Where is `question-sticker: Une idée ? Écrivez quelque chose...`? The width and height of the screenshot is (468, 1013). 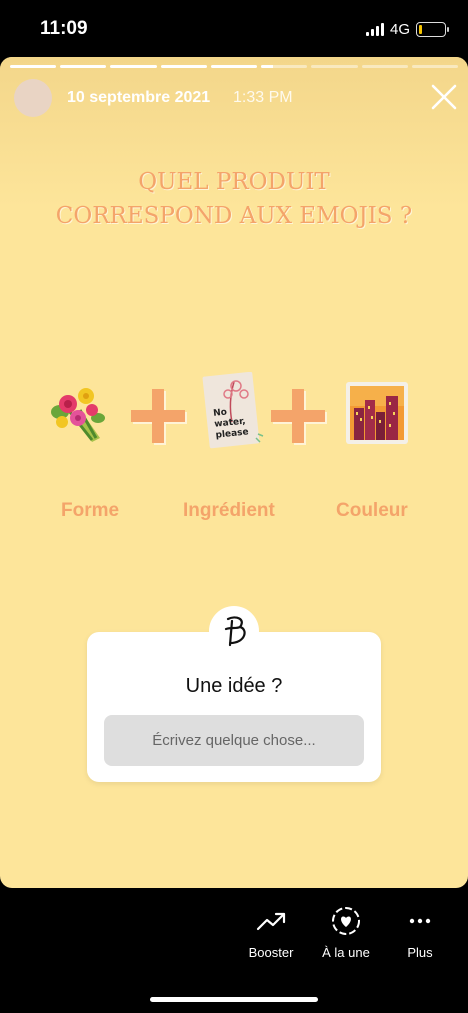
question-sticker: Une idée ? Écrivez quelque chose... is located at coordinates (234, 694).